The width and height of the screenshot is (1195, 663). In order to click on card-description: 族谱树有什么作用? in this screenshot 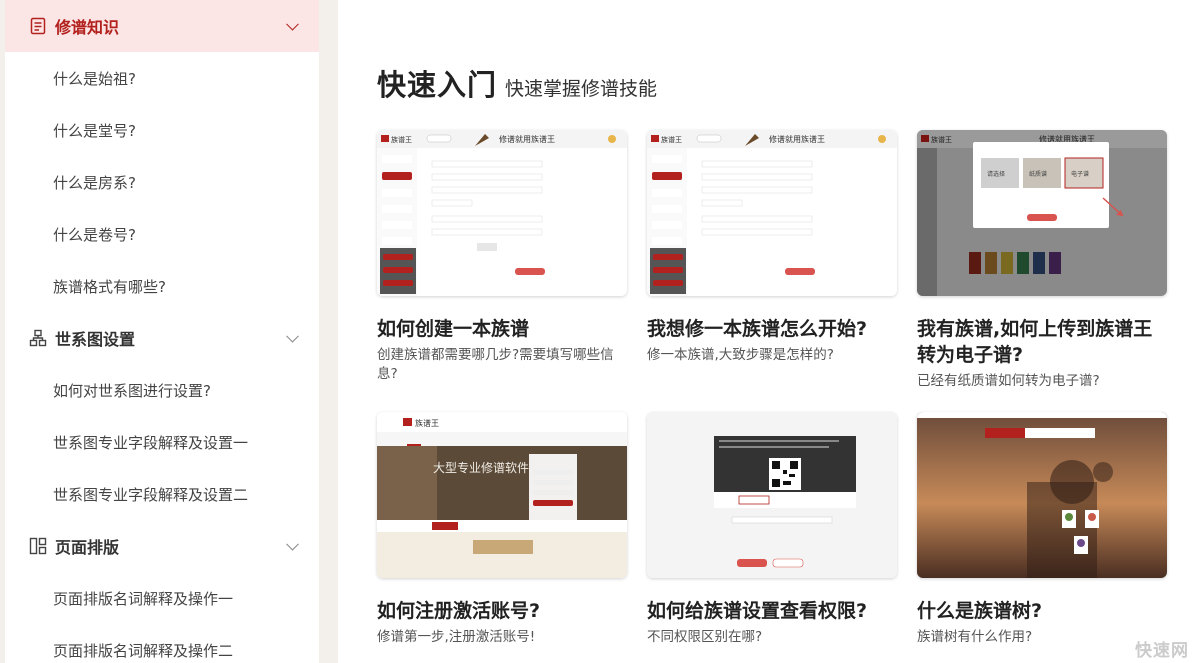, I will do `click(975, 637)`.